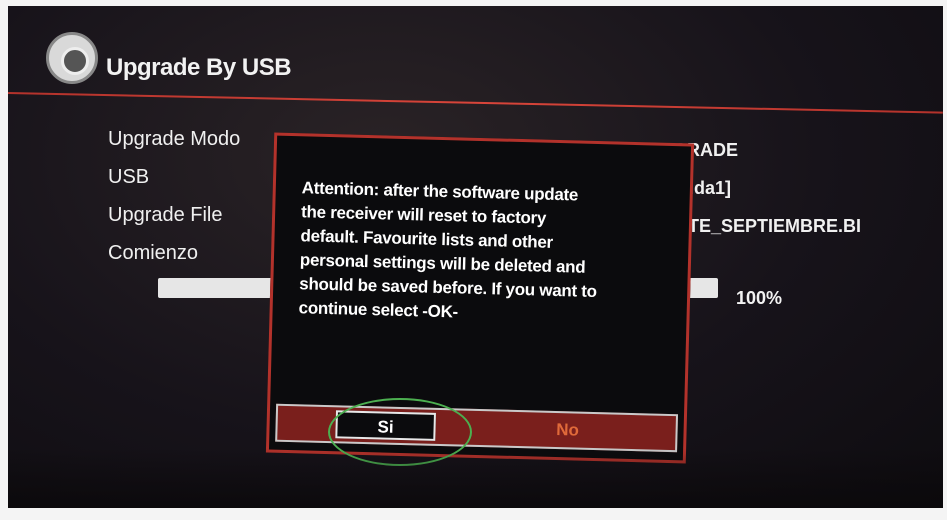  Describe the element at coordinates (199, 67) in the screenshot. I see `page-title: Upgrade By USB` at that location.